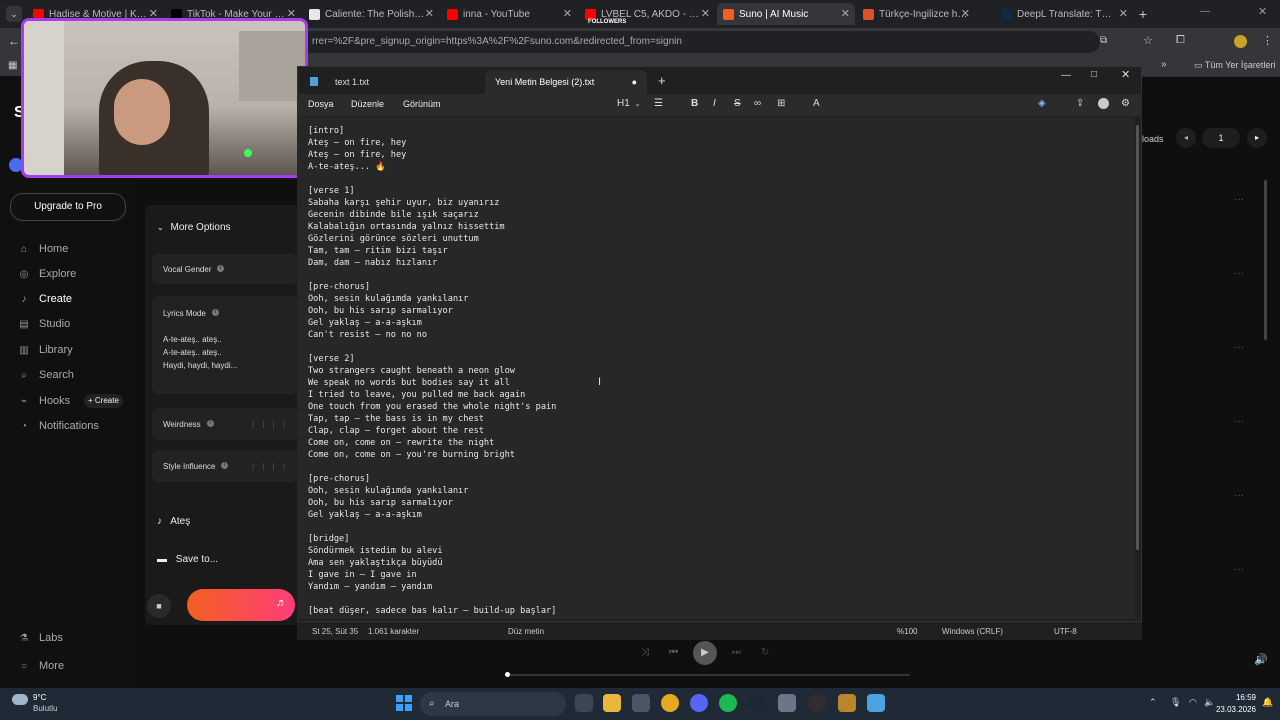  I want to click on list-icon: ☰, so click(658, 103).